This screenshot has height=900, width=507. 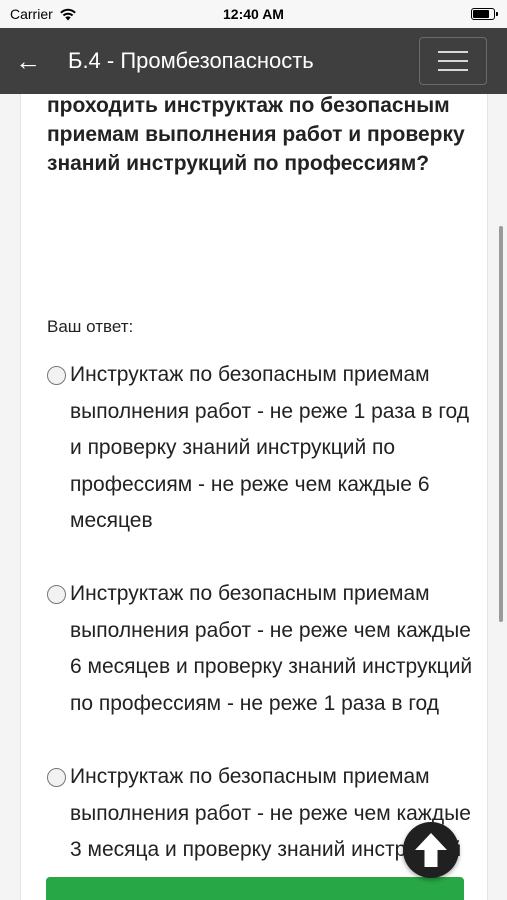 I want to click on back-button: ←, so click(x=28, y=61).